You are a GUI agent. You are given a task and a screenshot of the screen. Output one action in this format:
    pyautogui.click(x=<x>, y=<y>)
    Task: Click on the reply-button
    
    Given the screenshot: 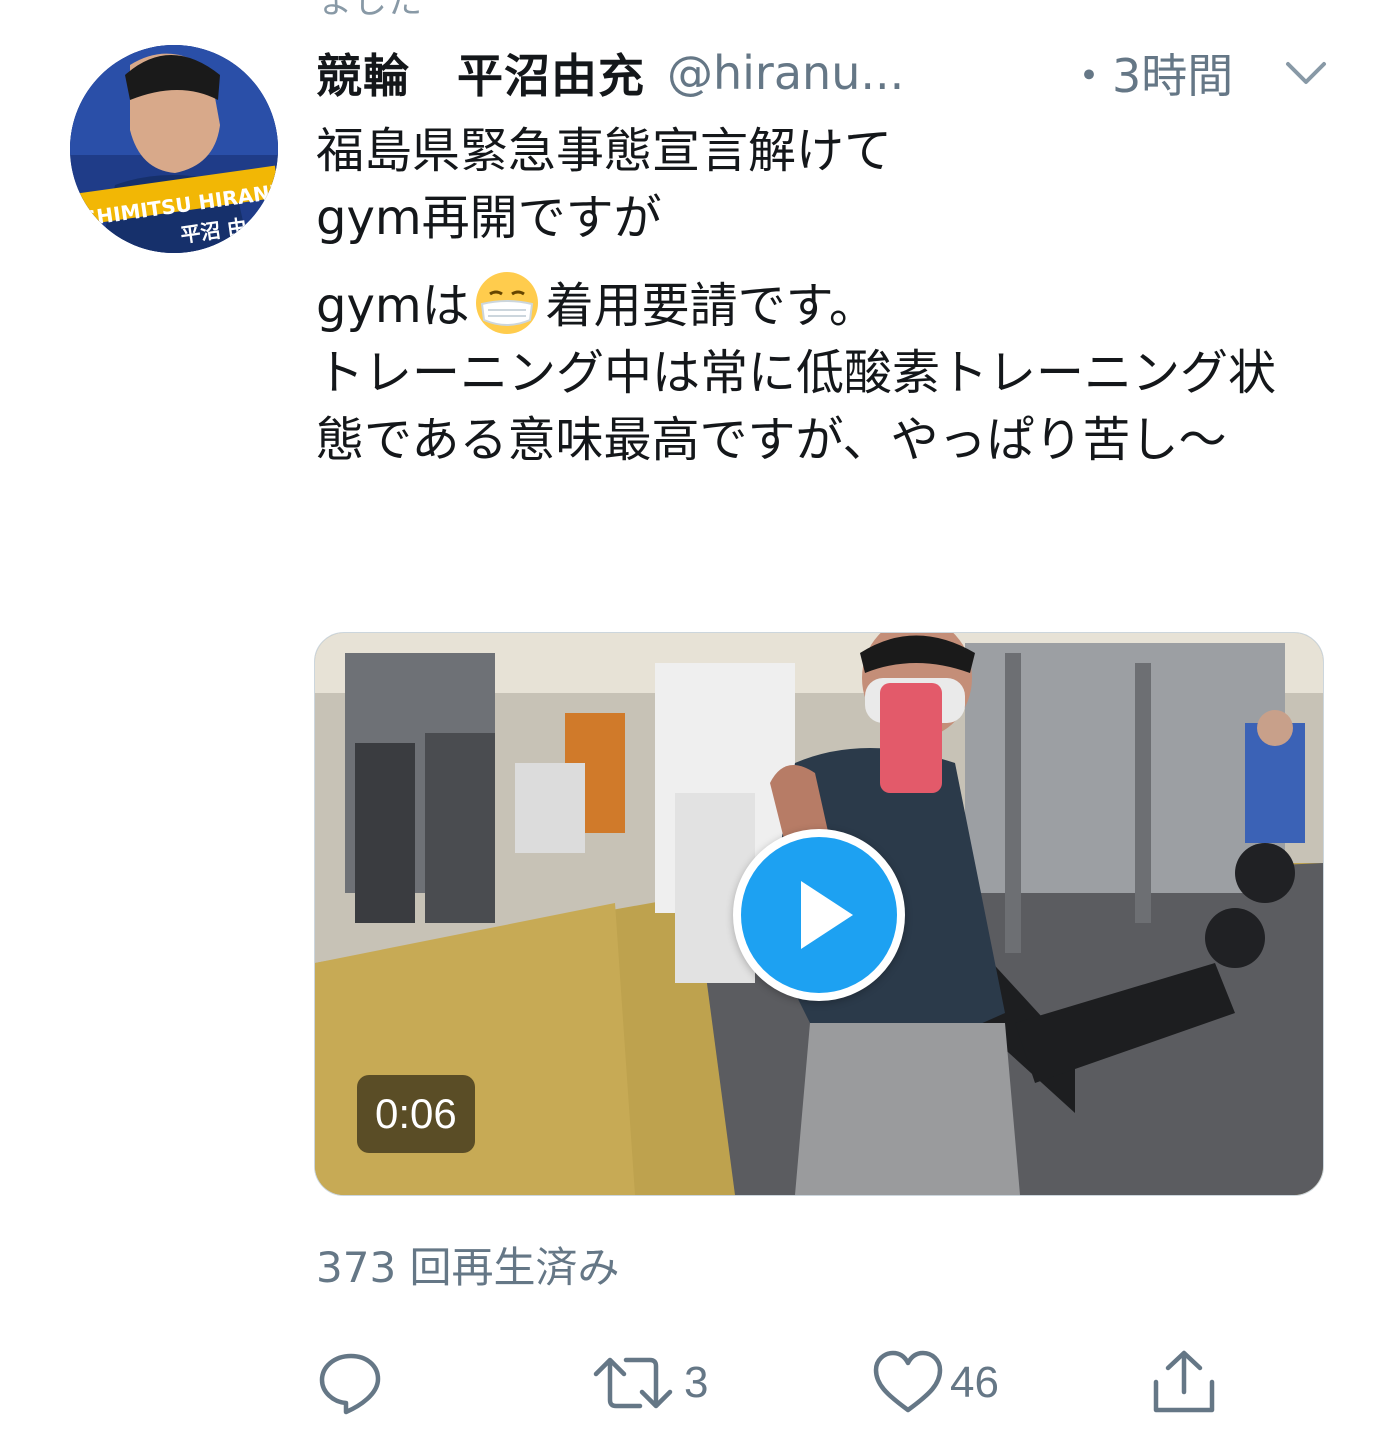 What is the action you would take?
    pyautogui.click(x=351, y=1383)
    